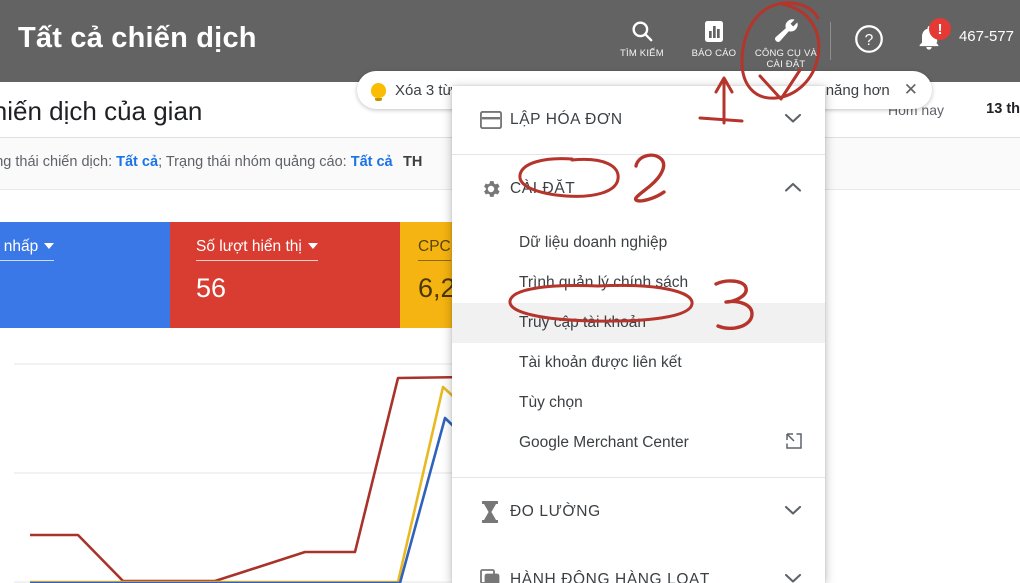 The image size is (1020, 583). Describe the element at coordinates (786, 59) in the screenshot. I see `header-tools-settings-label: CÔNG CỤ VÀ CÀI ĐẶT` at that location.